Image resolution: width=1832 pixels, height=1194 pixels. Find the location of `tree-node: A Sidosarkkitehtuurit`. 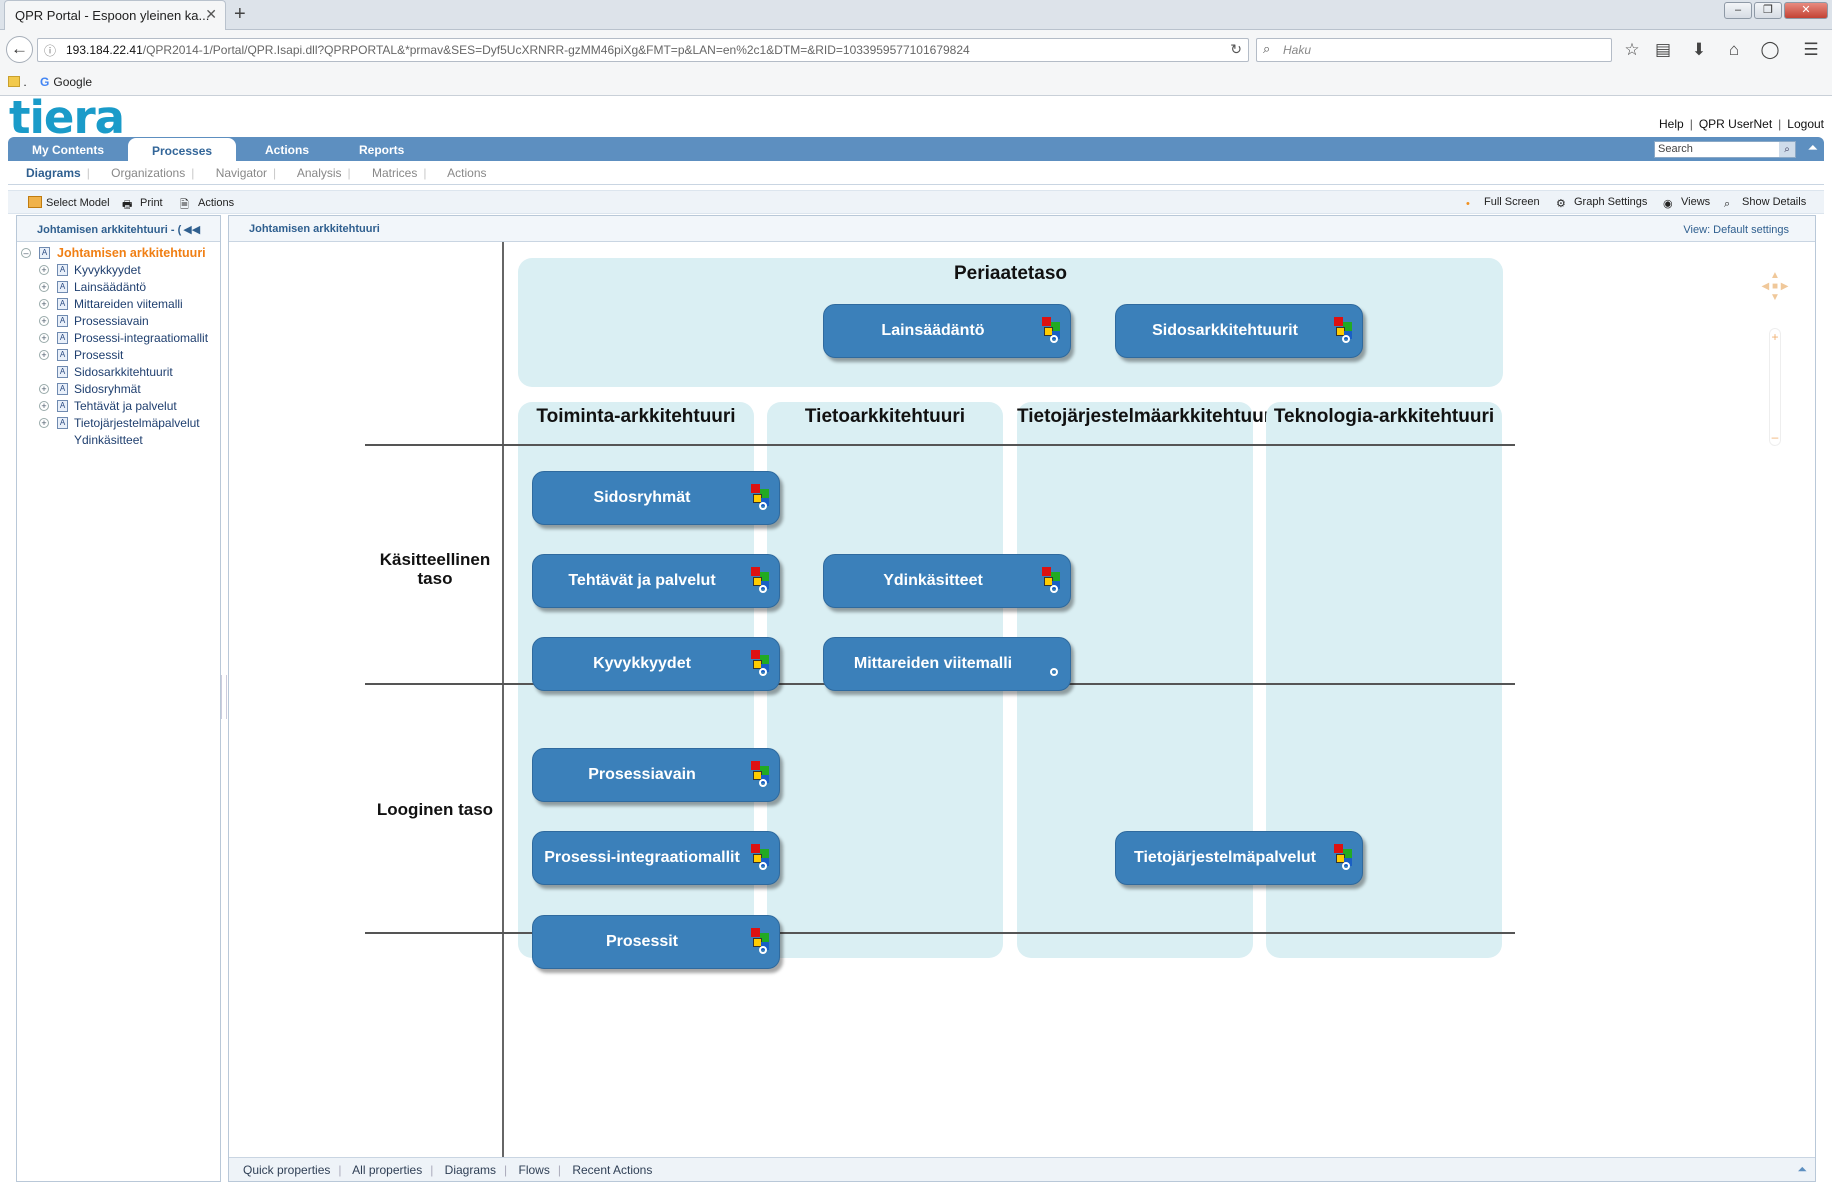

tree-node: A Sidosarkkitehtuurit is located at coordinates (118, 373).